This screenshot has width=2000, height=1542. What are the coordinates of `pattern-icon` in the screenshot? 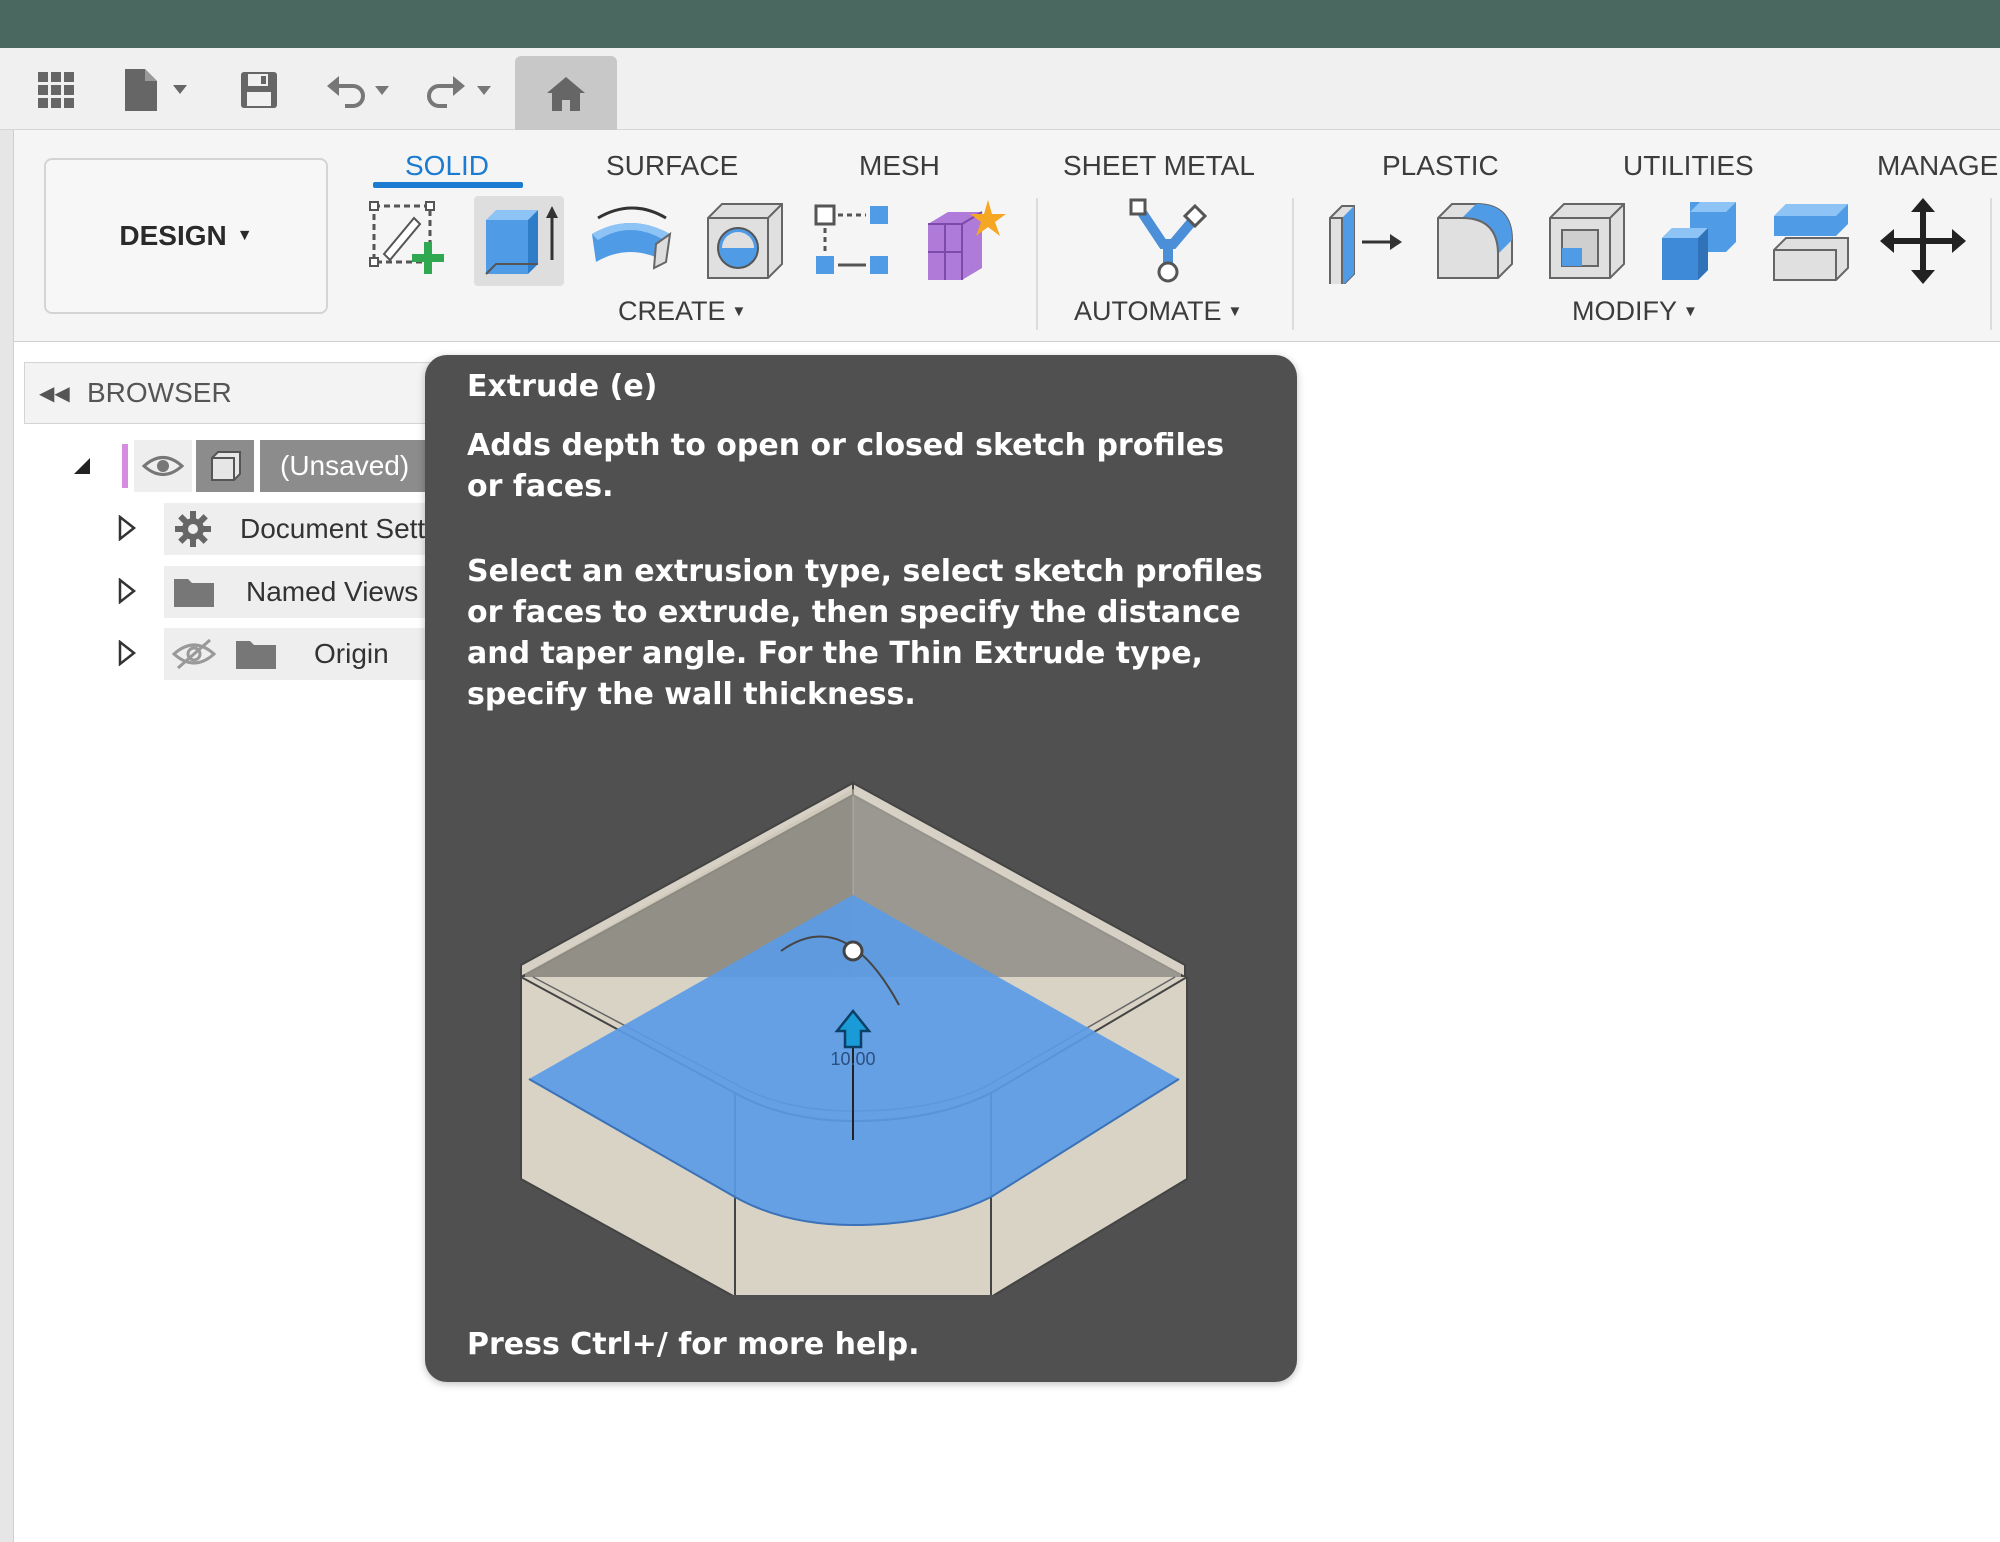 It's located at (851, 239).